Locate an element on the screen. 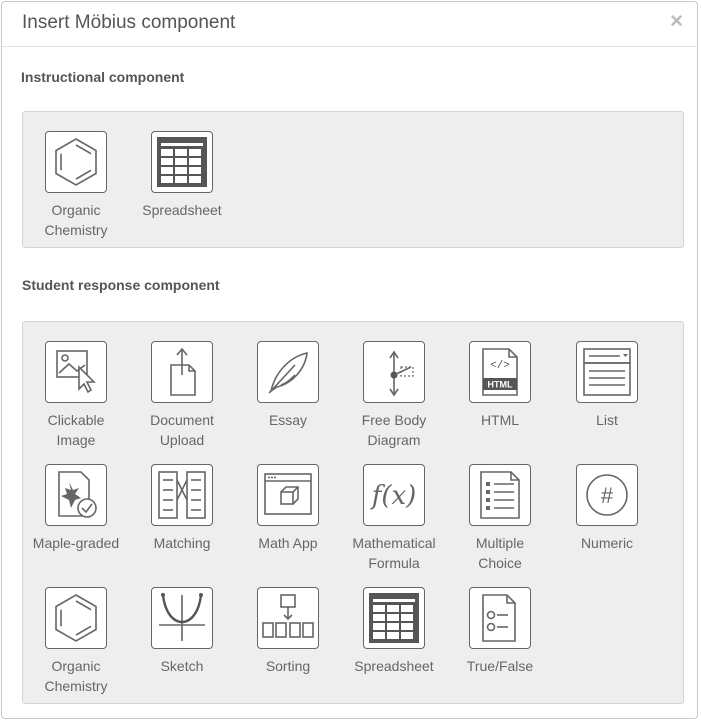 The height and width of the screenshot is (722, 701). component-tile-list: List is located at coordinates (607, 385).